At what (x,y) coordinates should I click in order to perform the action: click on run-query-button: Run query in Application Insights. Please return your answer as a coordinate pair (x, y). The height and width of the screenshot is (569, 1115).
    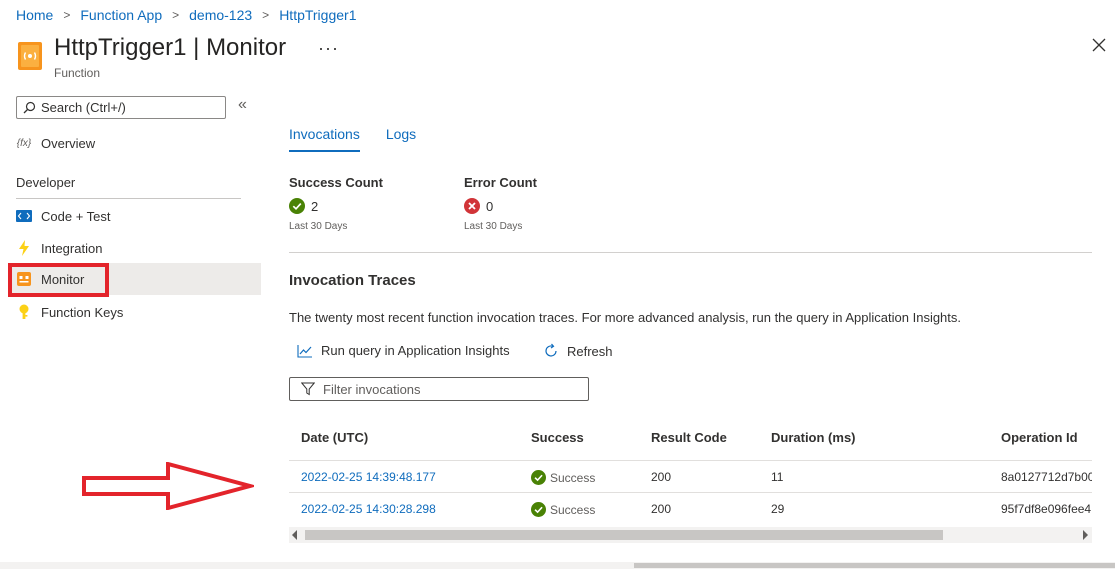
    Looking at the image, I should click on (403, 350).